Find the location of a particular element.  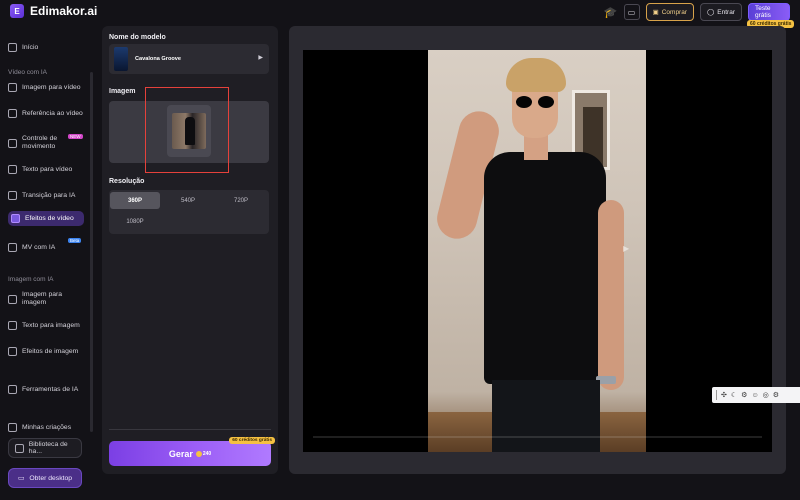

torso-shape is located at coordinates (545, 268).